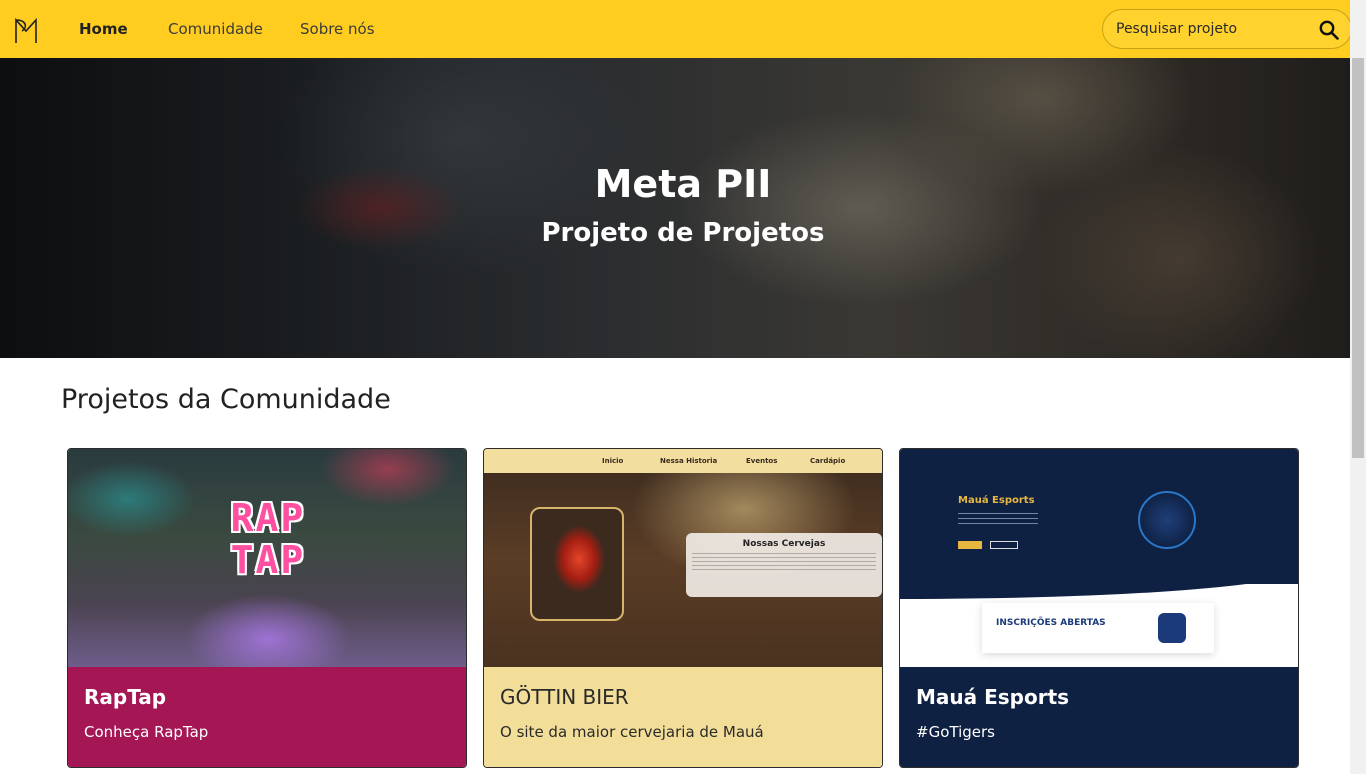  I want to click on top-navbar: Home Comunidade Sobre nós, so click(683, 29).